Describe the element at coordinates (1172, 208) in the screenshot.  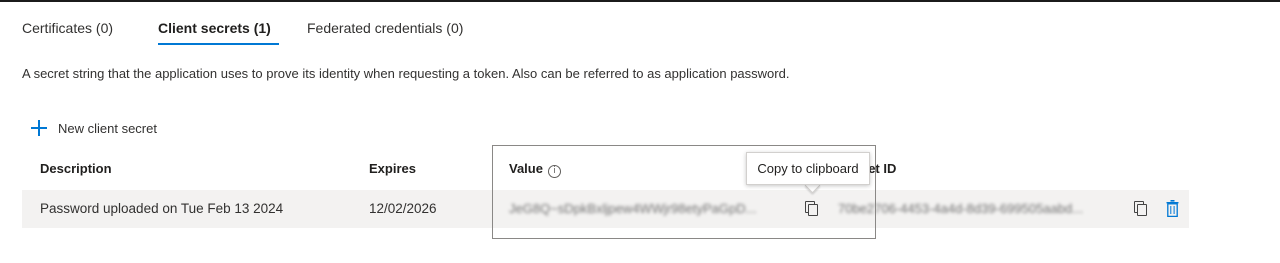
I see `delete-icon` at that location.